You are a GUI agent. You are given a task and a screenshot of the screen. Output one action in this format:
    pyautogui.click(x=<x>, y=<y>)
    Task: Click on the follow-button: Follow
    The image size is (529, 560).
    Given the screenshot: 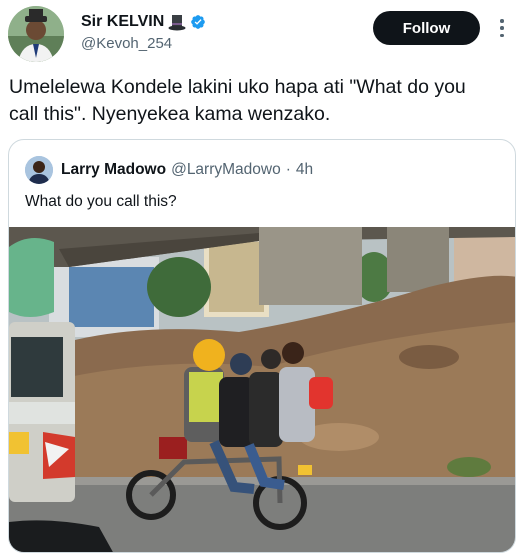 What is the action you would take?
    pyautogui.click(x=426, y=28)
    